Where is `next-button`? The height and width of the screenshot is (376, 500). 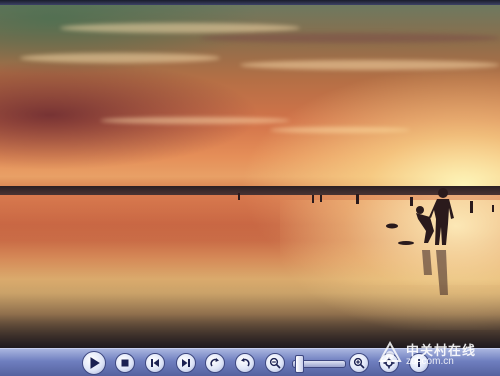 next-button is located at coordinates (186, 363).